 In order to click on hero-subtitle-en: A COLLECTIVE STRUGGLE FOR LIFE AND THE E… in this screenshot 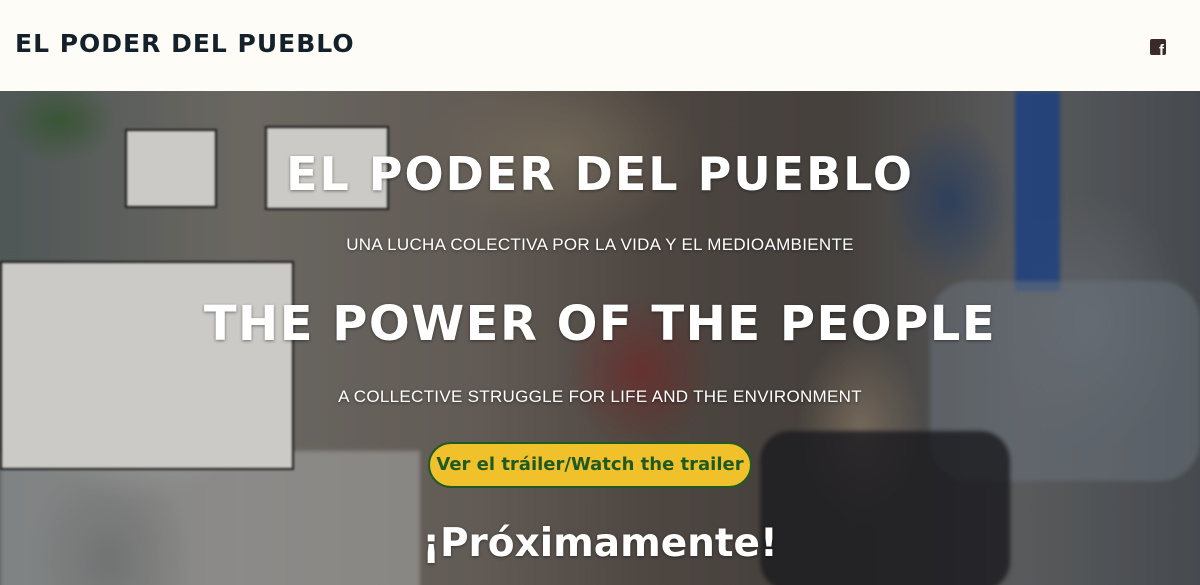, I will do `click(600, 396)`.